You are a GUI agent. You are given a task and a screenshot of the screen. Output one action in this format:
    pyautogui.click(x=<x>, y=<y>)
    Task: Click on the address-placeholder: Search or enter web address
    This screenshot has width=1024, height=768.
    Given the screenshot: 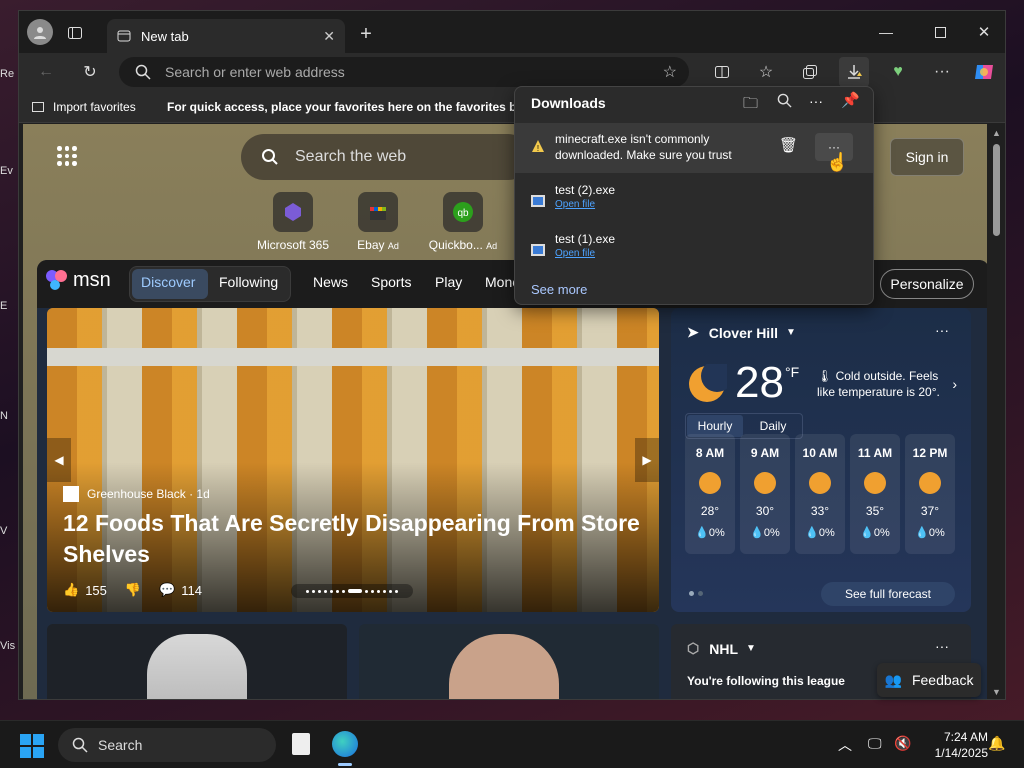 What is the action you would take?
    pyautogui.click(x=255, y=72)
    